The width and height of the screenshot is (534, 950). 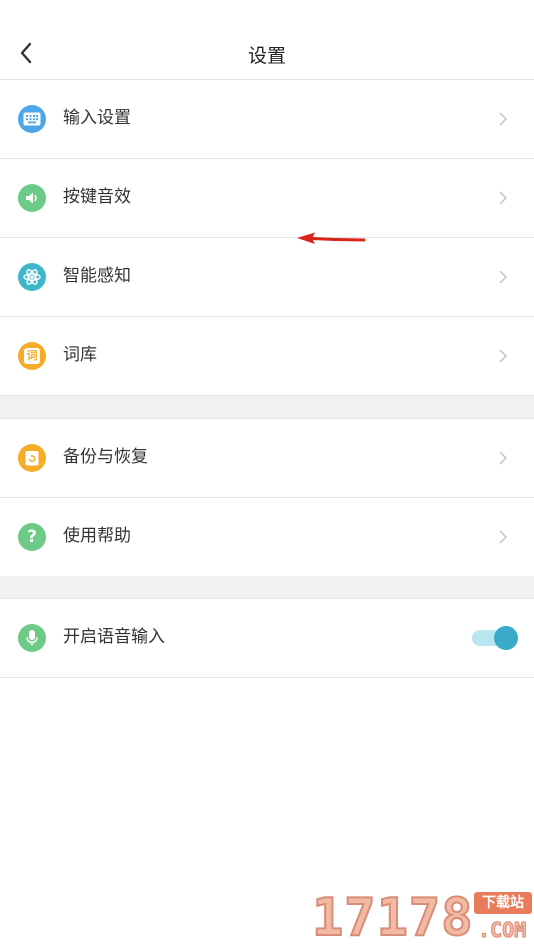 I want to click on page-title: 设置, so click(x=266, y=56).